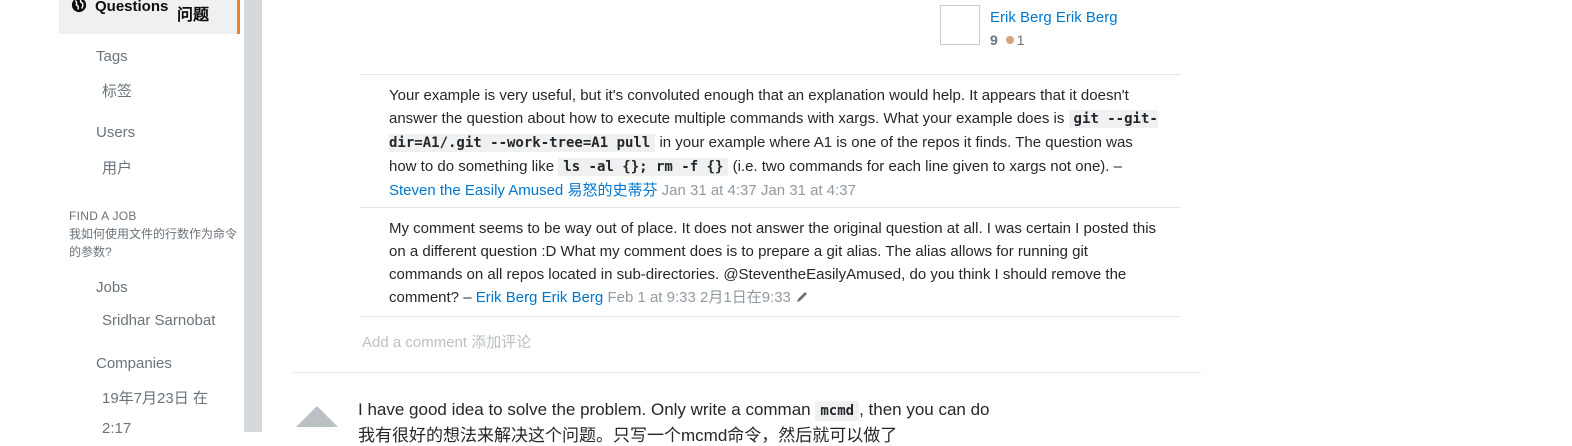 Image resolution: width=1572 pixels, height=446 pixels. Describe the element at coordinates (994, 40) in the screenshot. I see `reputation-score: 9` at that location.